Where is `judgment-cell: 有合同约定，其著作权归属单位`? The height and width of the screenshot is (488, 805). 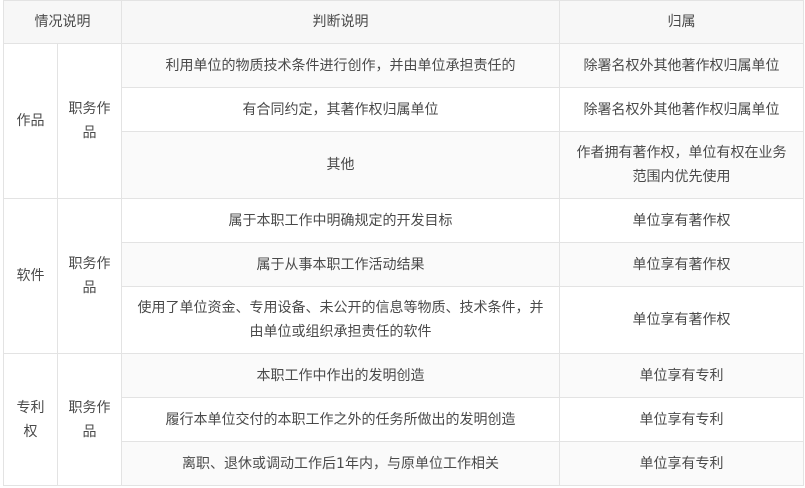
judgment-cell: 有合同约定，其著作权归属单位 is located at coordinates (340, 109).